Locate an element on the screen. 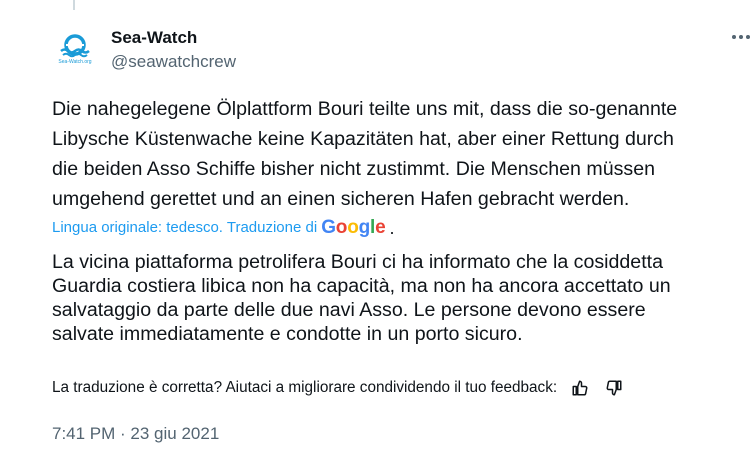  thumbs-down-icon is located at coordinates (614, 388).